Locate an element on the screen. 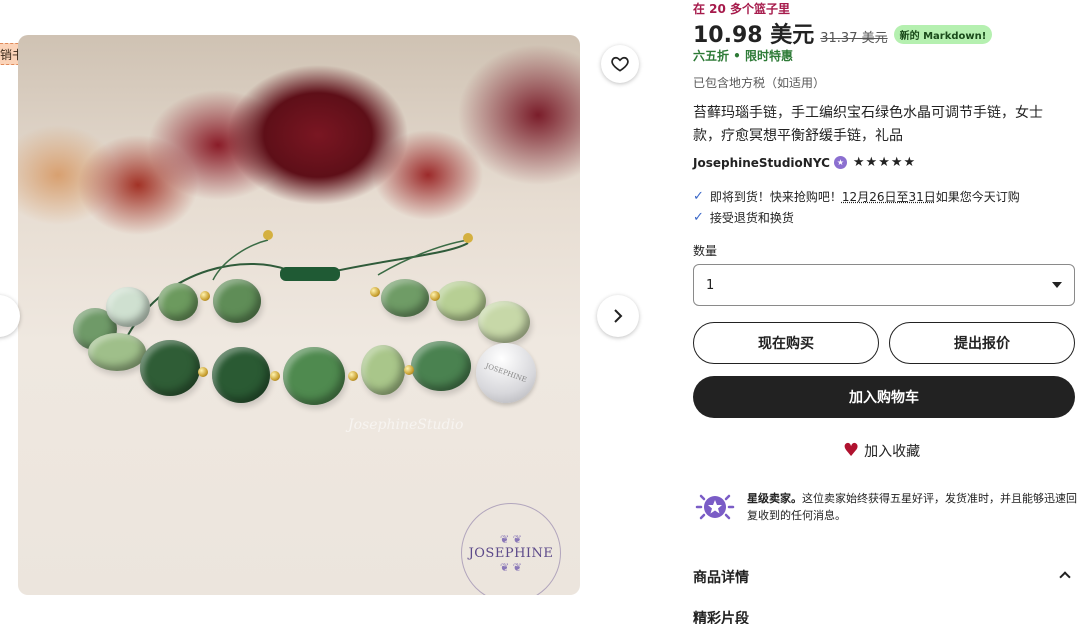 The height and width of the screenshot is (624, 1080). basket-count: 在 20 多个篮子里 is located at coordinates (742, 9).